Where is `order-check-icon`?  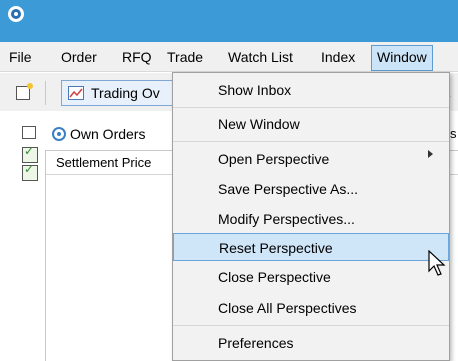
order-check-icon is located at coordinates (30, 153).